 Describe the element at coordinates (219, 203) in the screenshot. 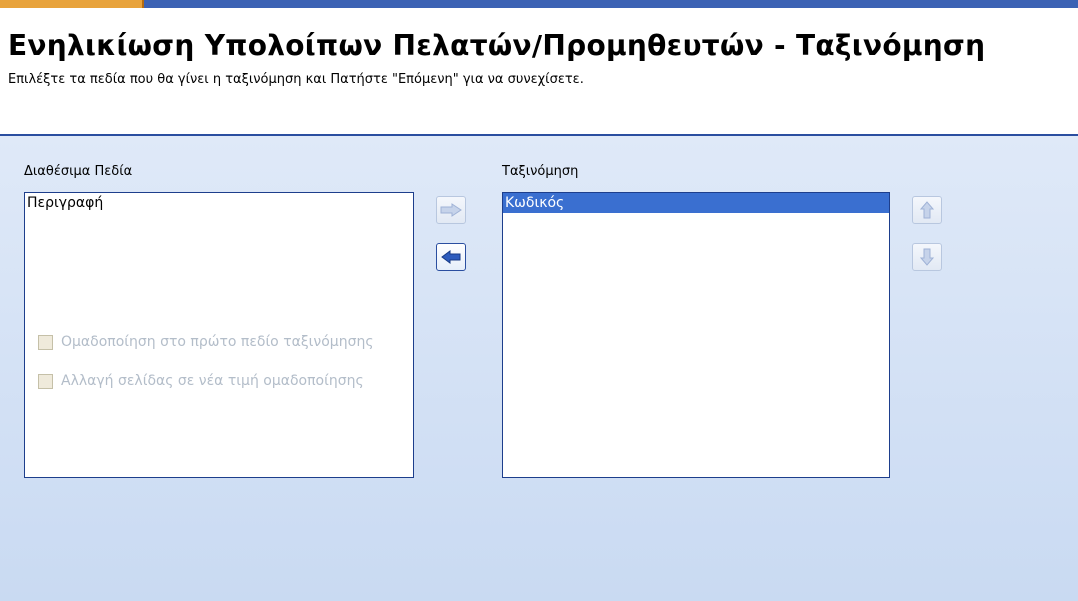

I see `list-item: Περιγραφή` at that location.